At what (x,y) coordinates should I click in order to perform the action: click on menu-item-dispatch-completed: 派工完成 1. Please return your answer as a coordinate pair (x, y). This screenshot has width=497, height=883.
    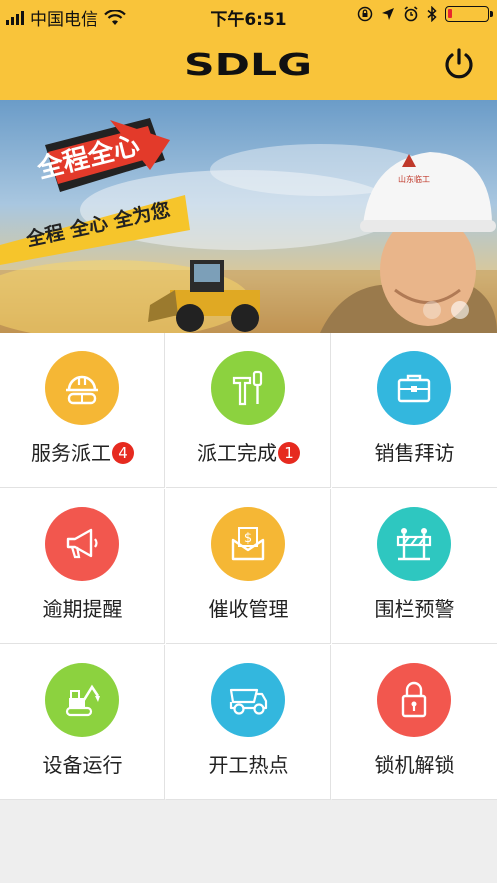
    Looking at the image, I should click on (248, 410).